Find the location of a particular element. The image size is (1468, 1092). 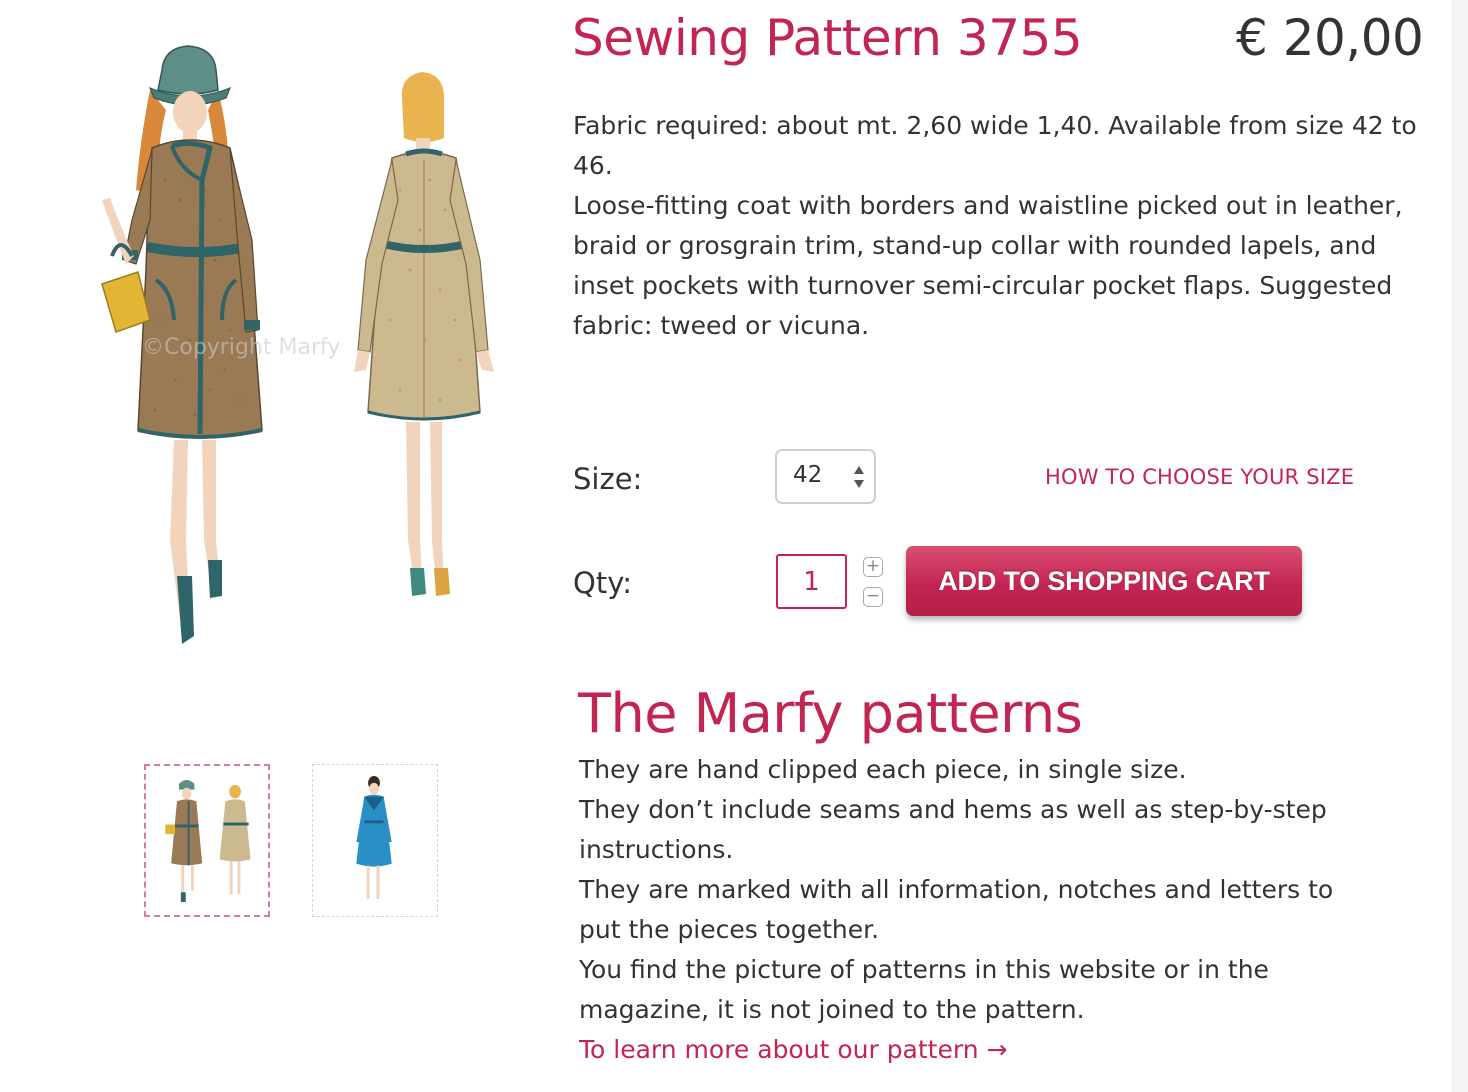

page-scrollbar-gutter is located at coordinates (1460, 546).